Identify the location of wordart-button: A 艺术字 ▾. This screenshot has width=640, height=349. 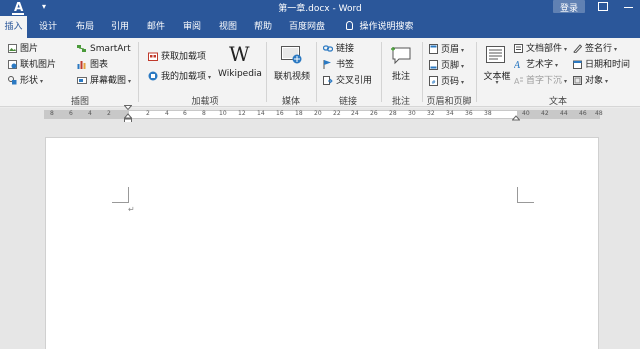
(536, 65).